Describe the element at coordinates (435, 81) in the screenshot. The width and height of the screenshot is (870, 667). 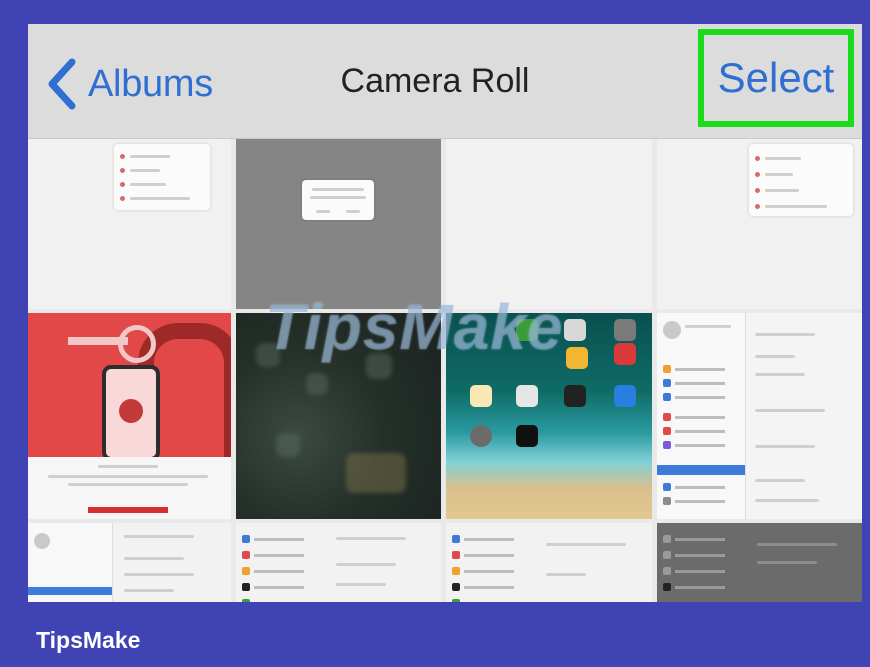
I see `page-title-text: Camera Roll` at that location.